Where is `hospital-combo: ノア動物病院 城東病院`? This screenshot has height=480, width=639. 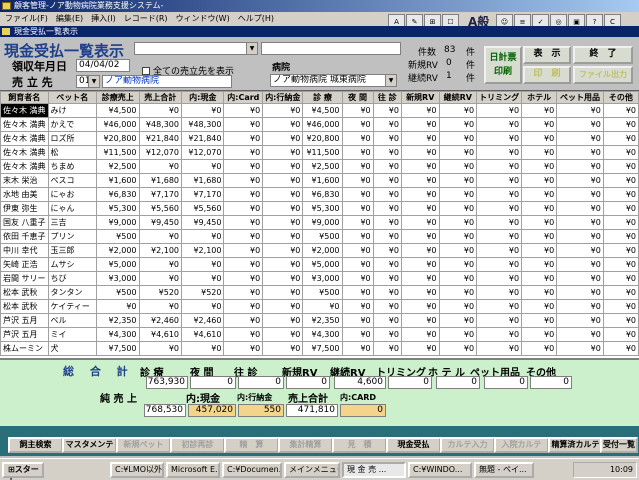
hospital-combo: ノア動物病院 城東病院 is located at coordinates (333, 80).